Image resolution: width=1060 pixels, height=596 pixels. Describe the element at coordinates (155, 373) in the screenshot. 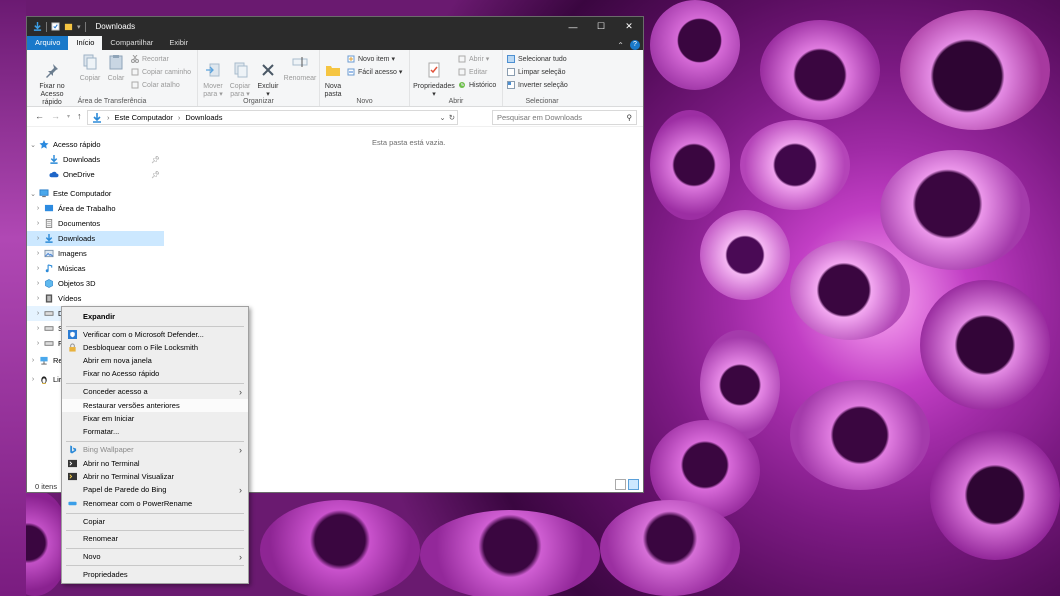

I see `menu-pin-quick-access: Fixar no Acesso rápido` at that location.